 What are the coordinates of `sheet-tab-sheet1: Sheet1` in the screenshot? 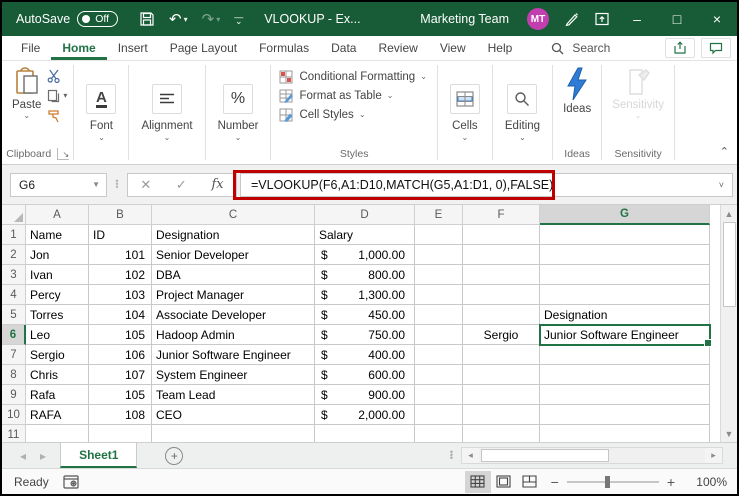 It's located at (99, 455).